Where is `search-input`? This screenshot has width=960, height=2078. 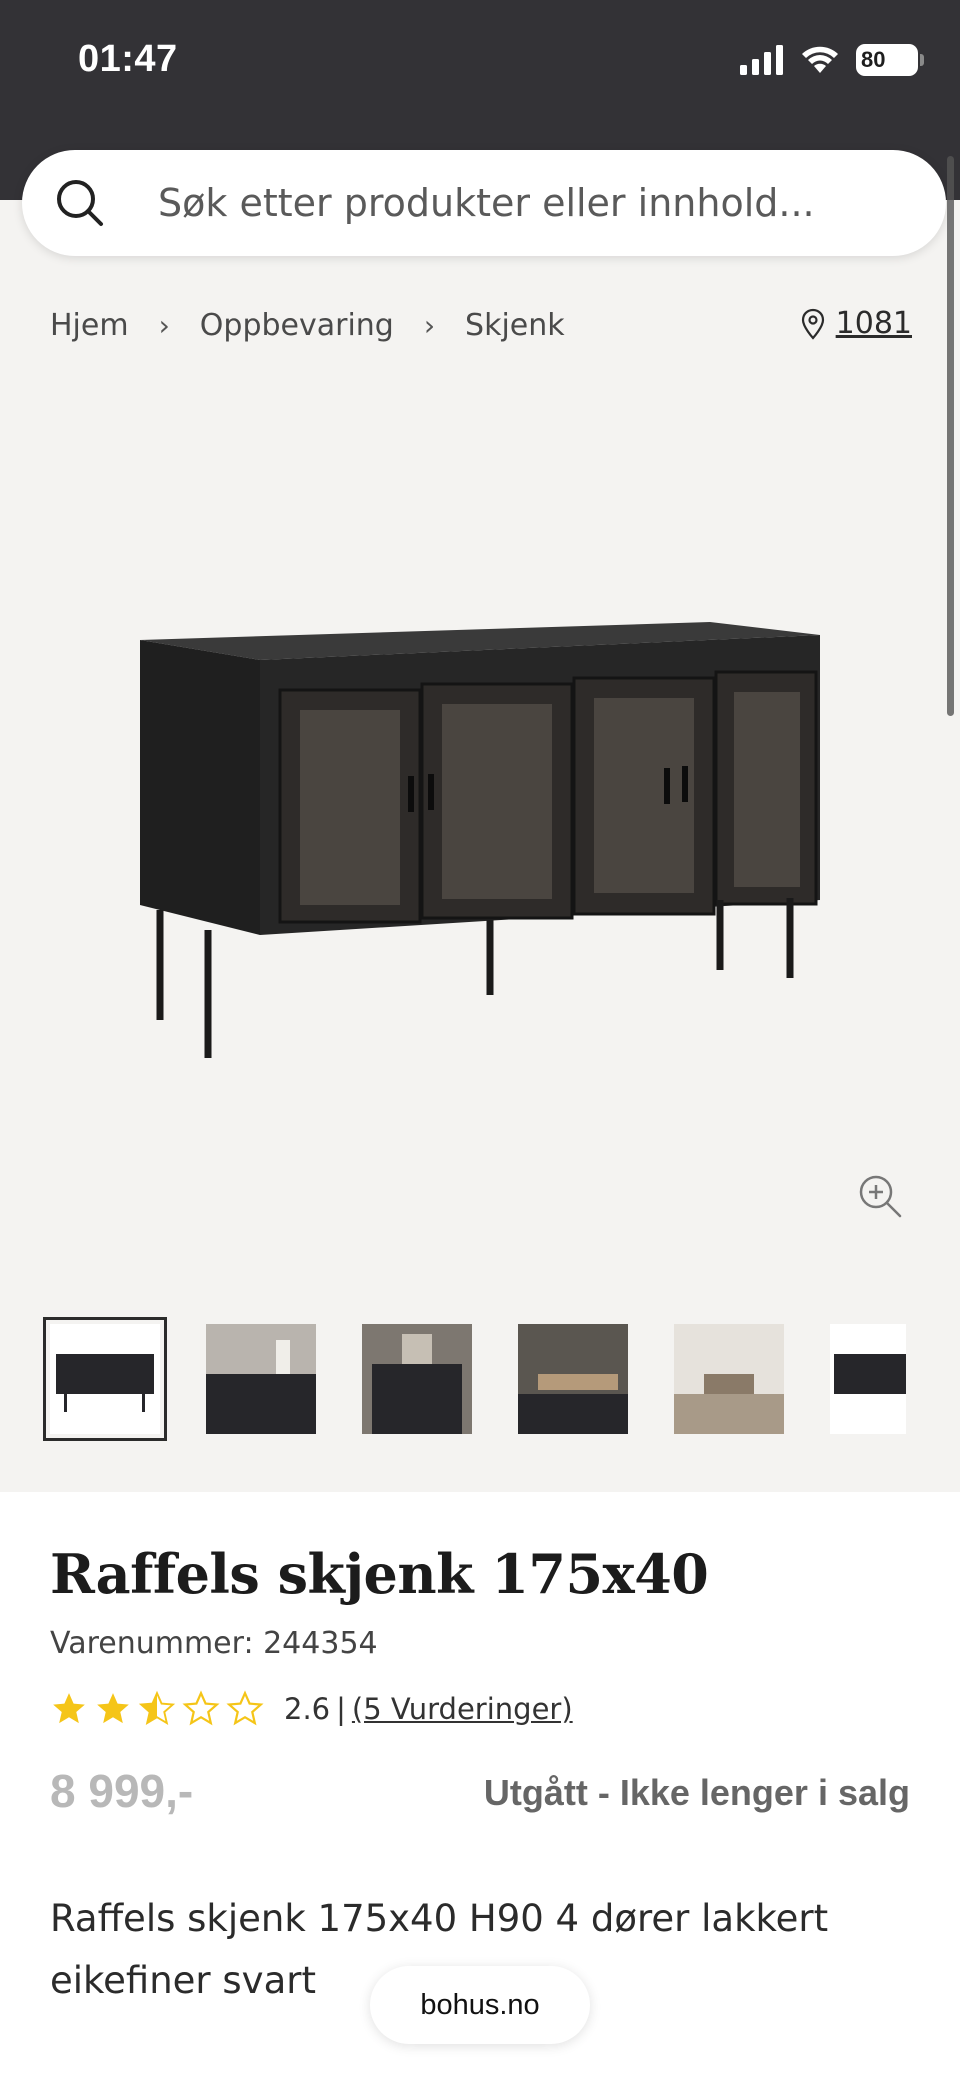 search-input is located at coordinates (538, 203).